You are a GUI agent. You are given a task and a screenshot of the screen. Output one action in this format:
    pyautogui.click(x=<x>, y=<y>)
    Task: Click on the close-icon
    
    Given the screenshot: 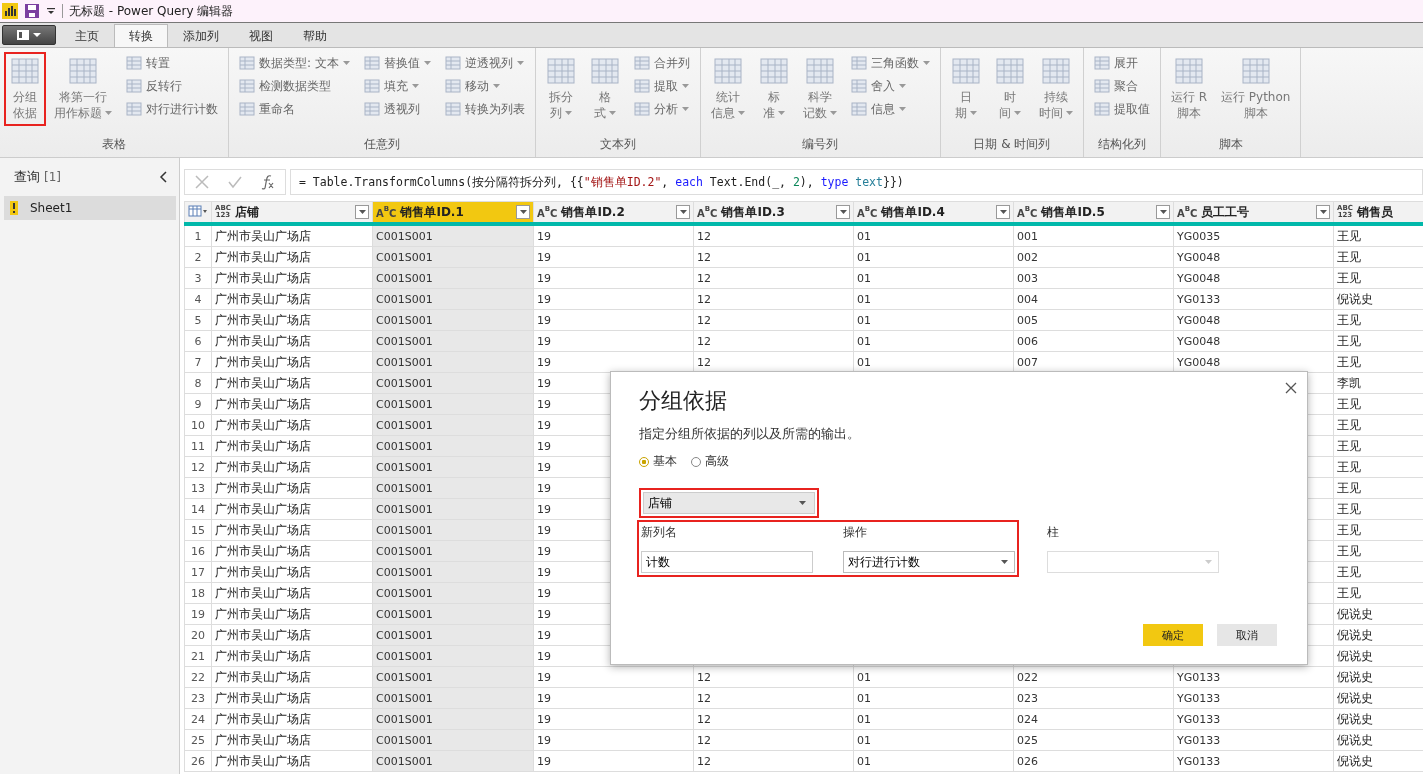 What is the action you would take?
    pyautogui.click(x=1291, y=388)
    